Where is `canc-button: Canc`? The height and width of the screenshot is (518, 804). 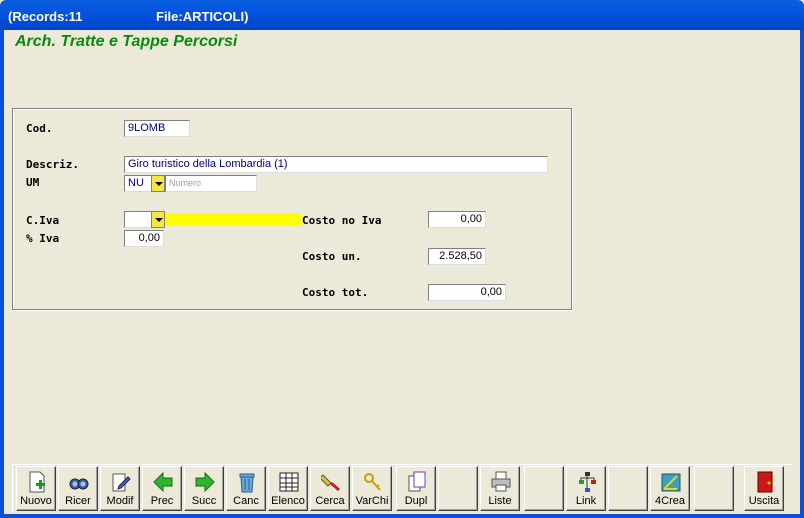 canc-button: Canc is located at coordinates (246, 488).